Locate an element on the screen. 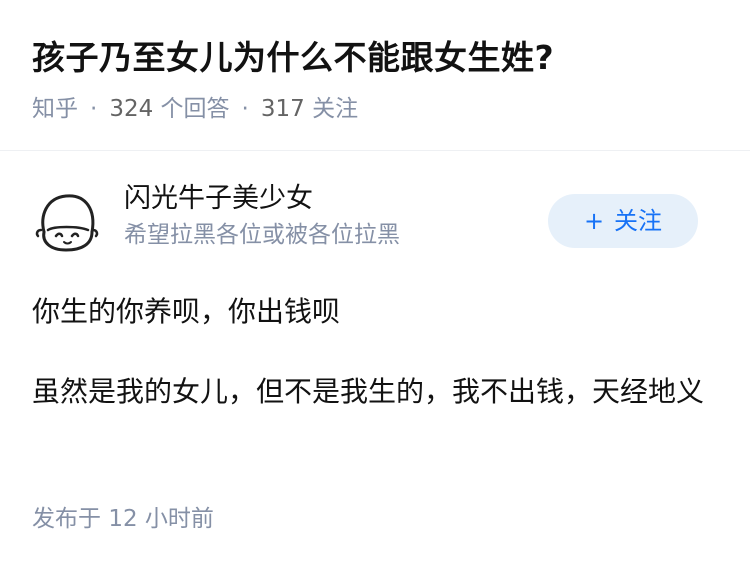 This screenshot has width=750, height=570. follower-count-label: 关注 is located at coordinates (335, 109).